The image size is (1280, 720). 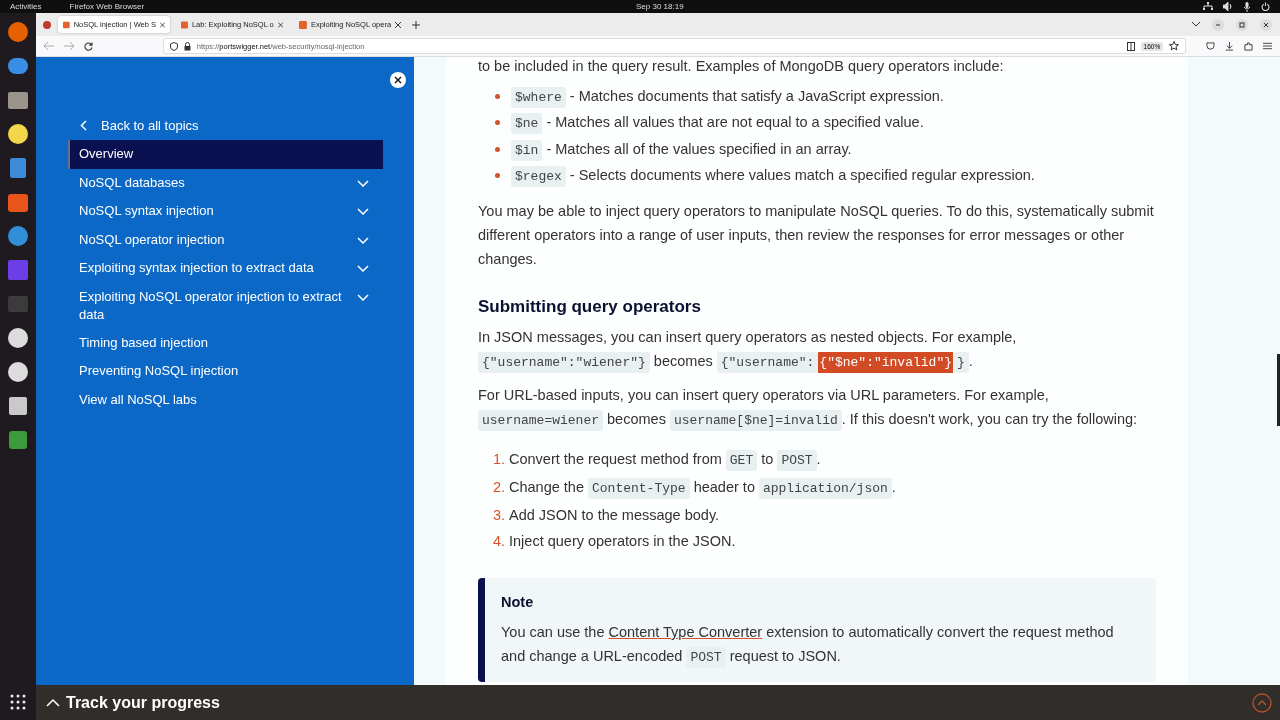 I want to click on app-grid-icon, so click(x=18, y=702).